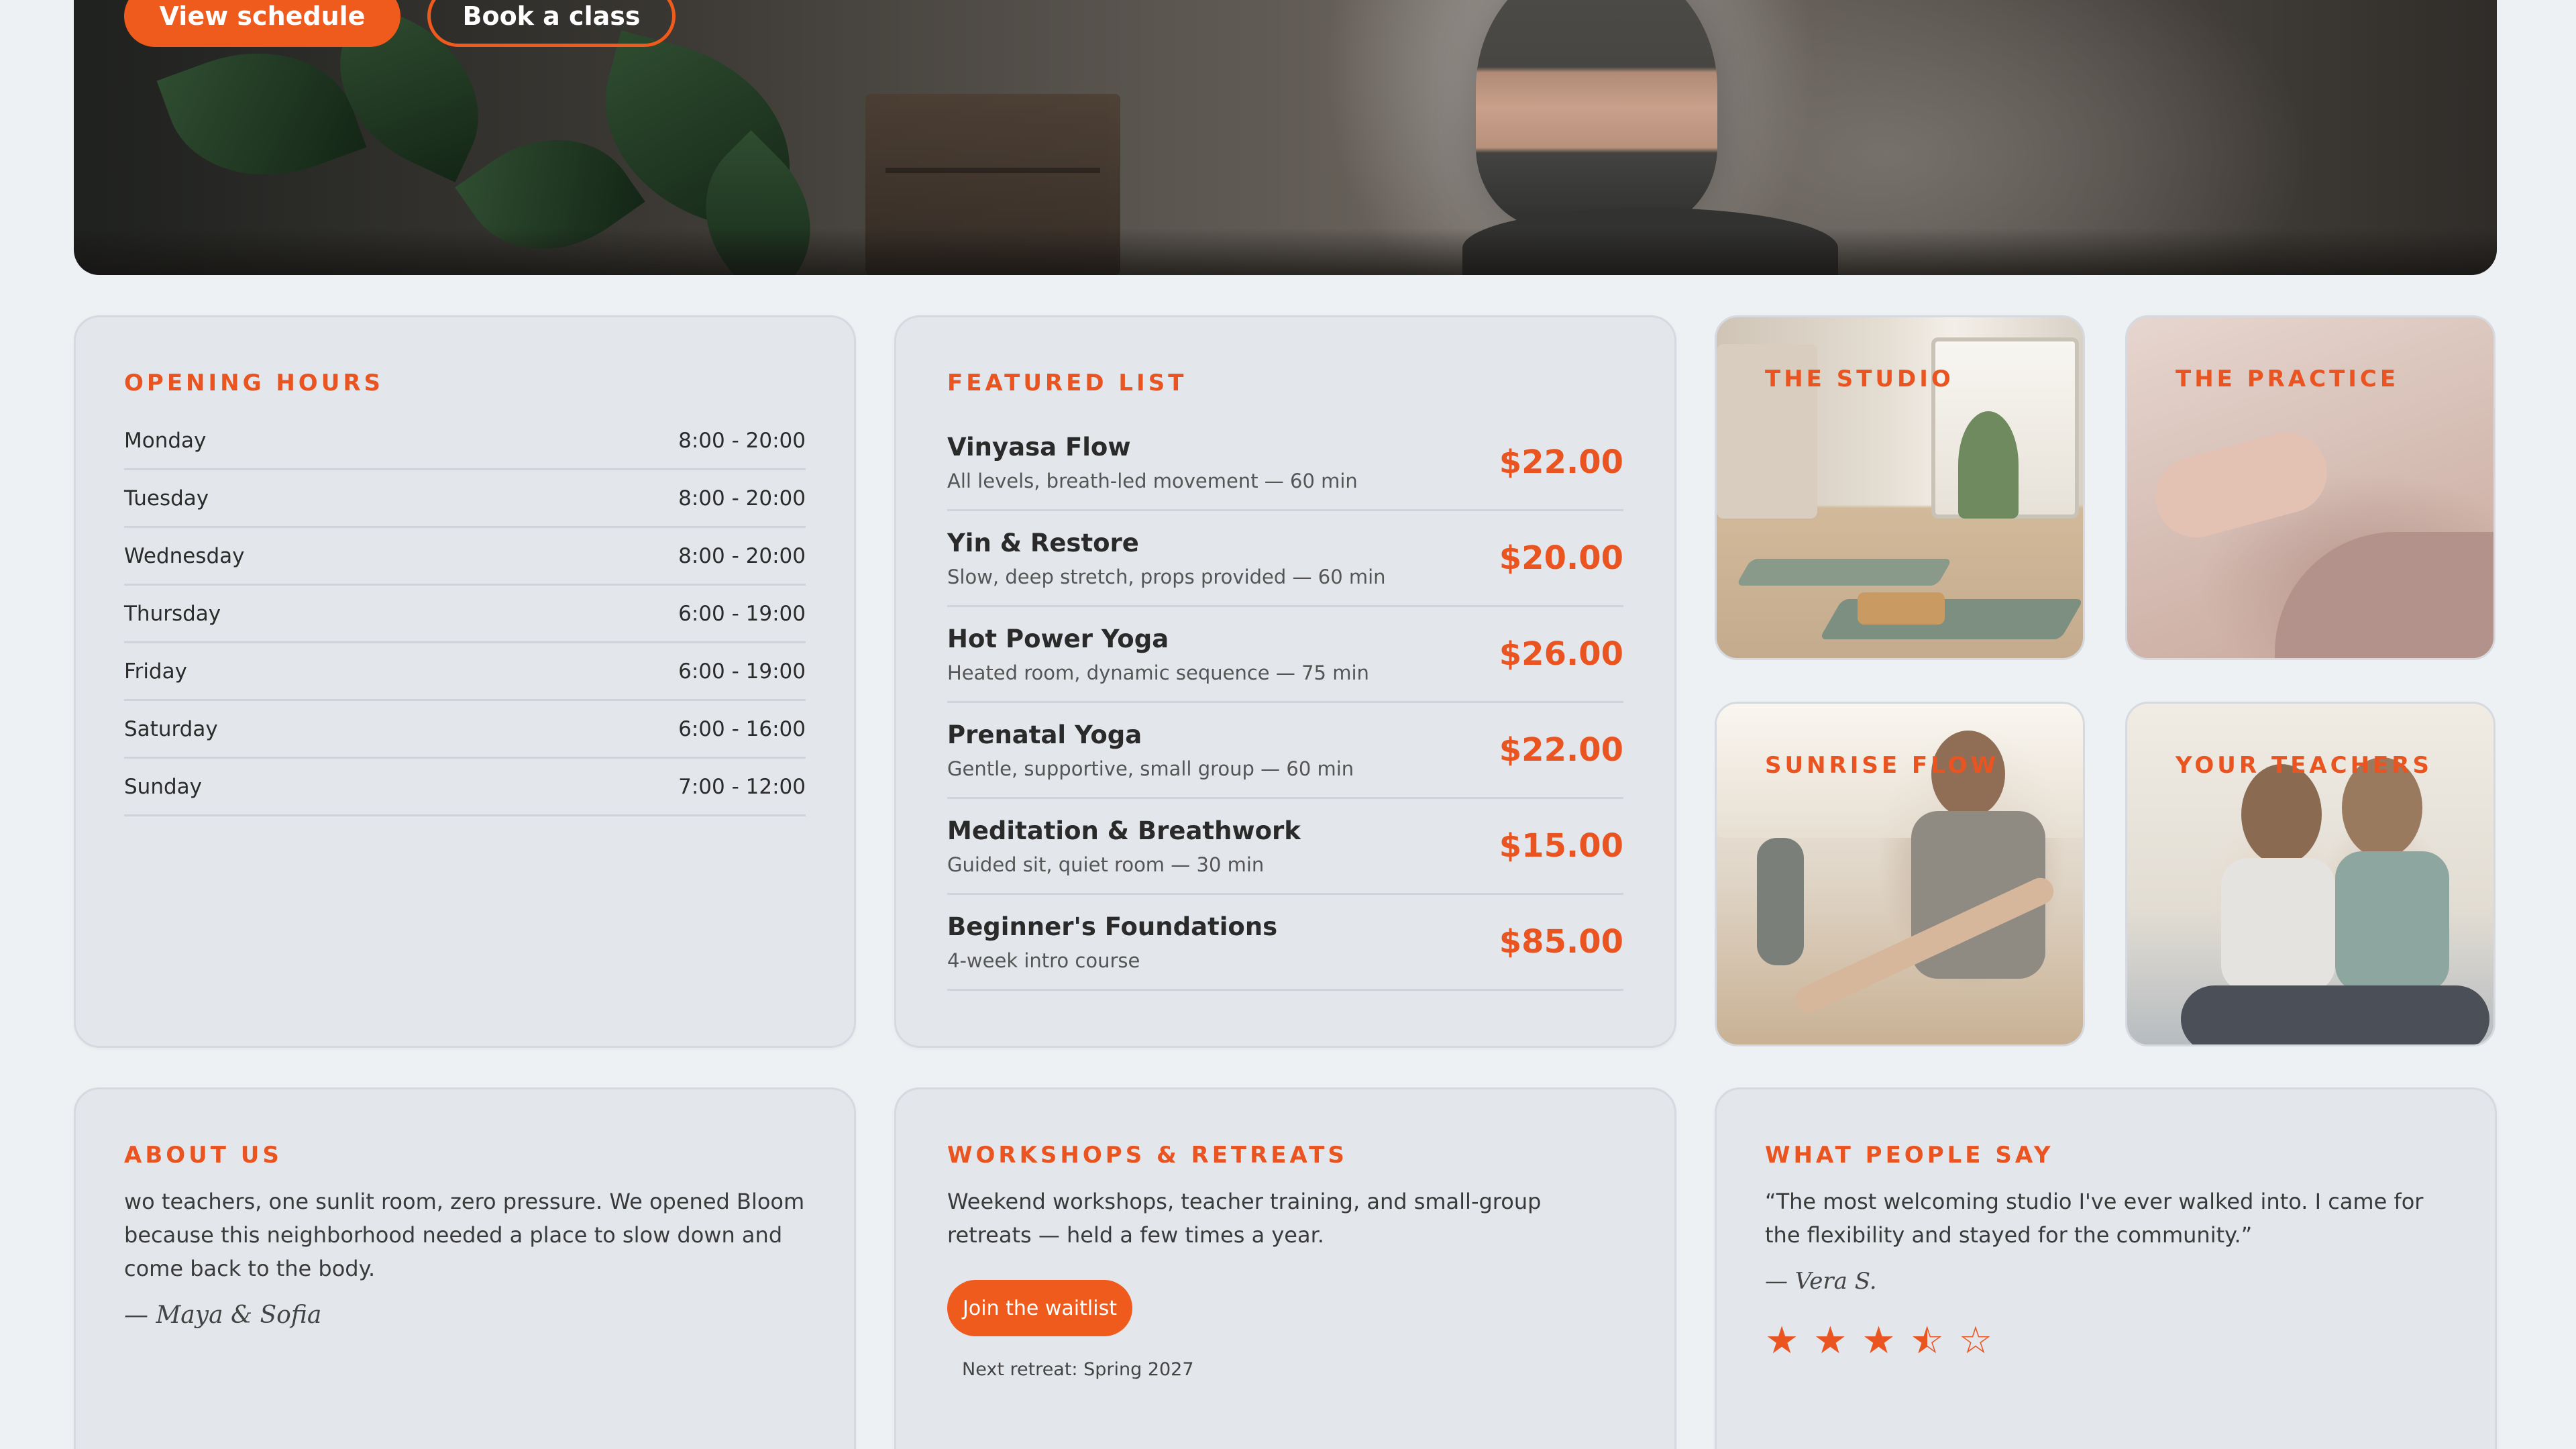 This screenshot has height=1449, width=2576. Describe the element at coordinates (1112, 926) in the screenshot. I see `featured-item-name: Beginner's Foundations` at that location.